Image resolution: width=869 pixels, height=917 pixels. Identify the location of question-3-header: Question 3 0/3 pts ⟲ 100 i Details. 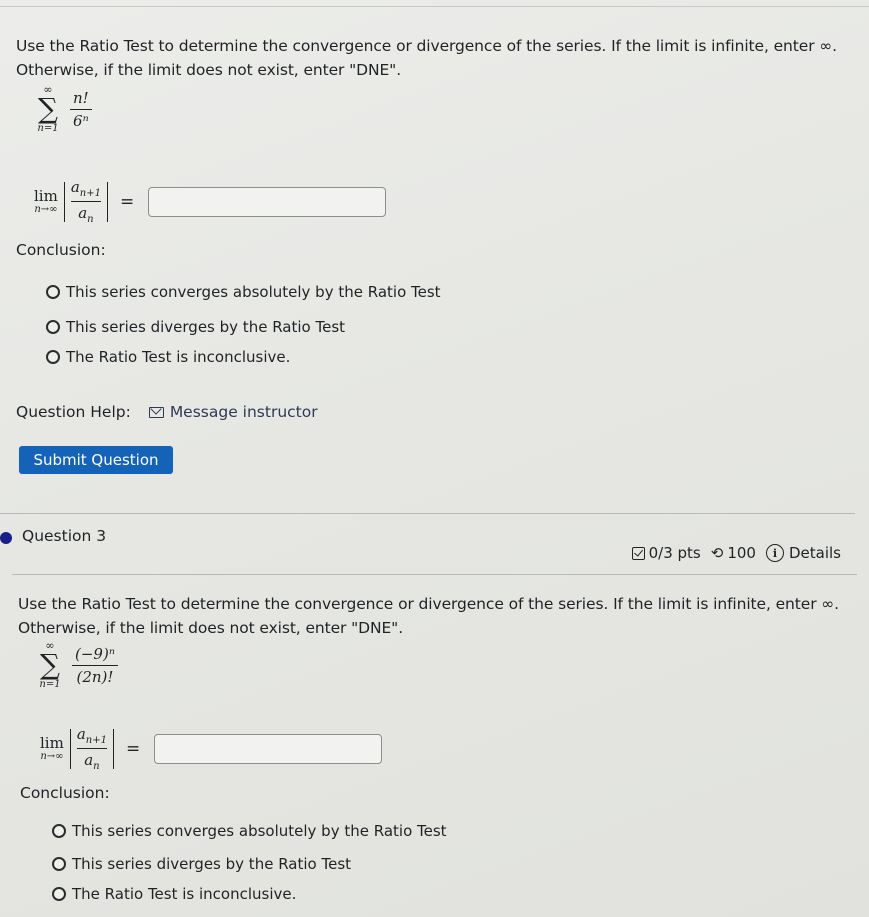
(434, 544).